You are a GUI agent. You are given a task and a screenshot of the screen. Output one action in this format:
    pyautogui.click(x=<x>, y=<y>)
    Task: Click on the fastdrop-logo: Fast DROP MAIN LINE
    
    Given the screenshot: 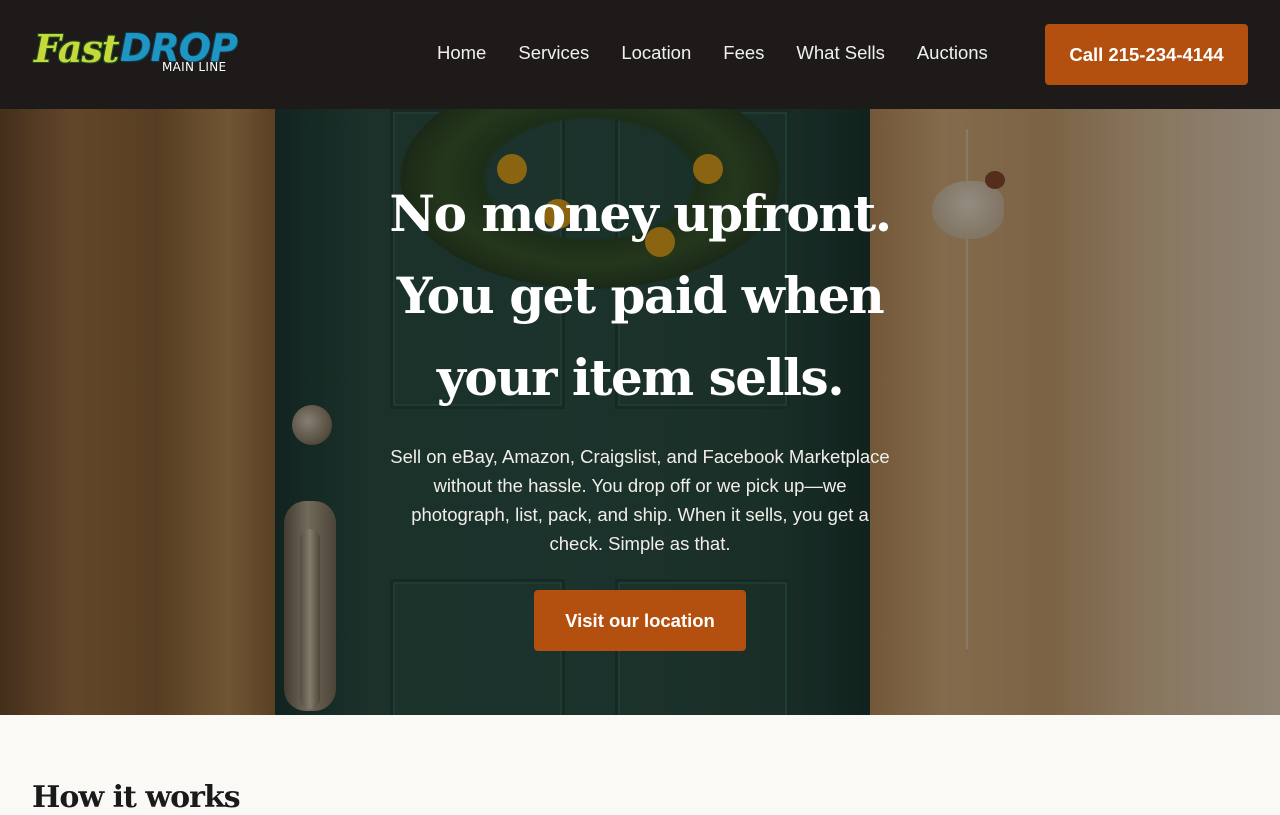 What is the action you would take?
    pyautogui.click(x=144, y=52)
    